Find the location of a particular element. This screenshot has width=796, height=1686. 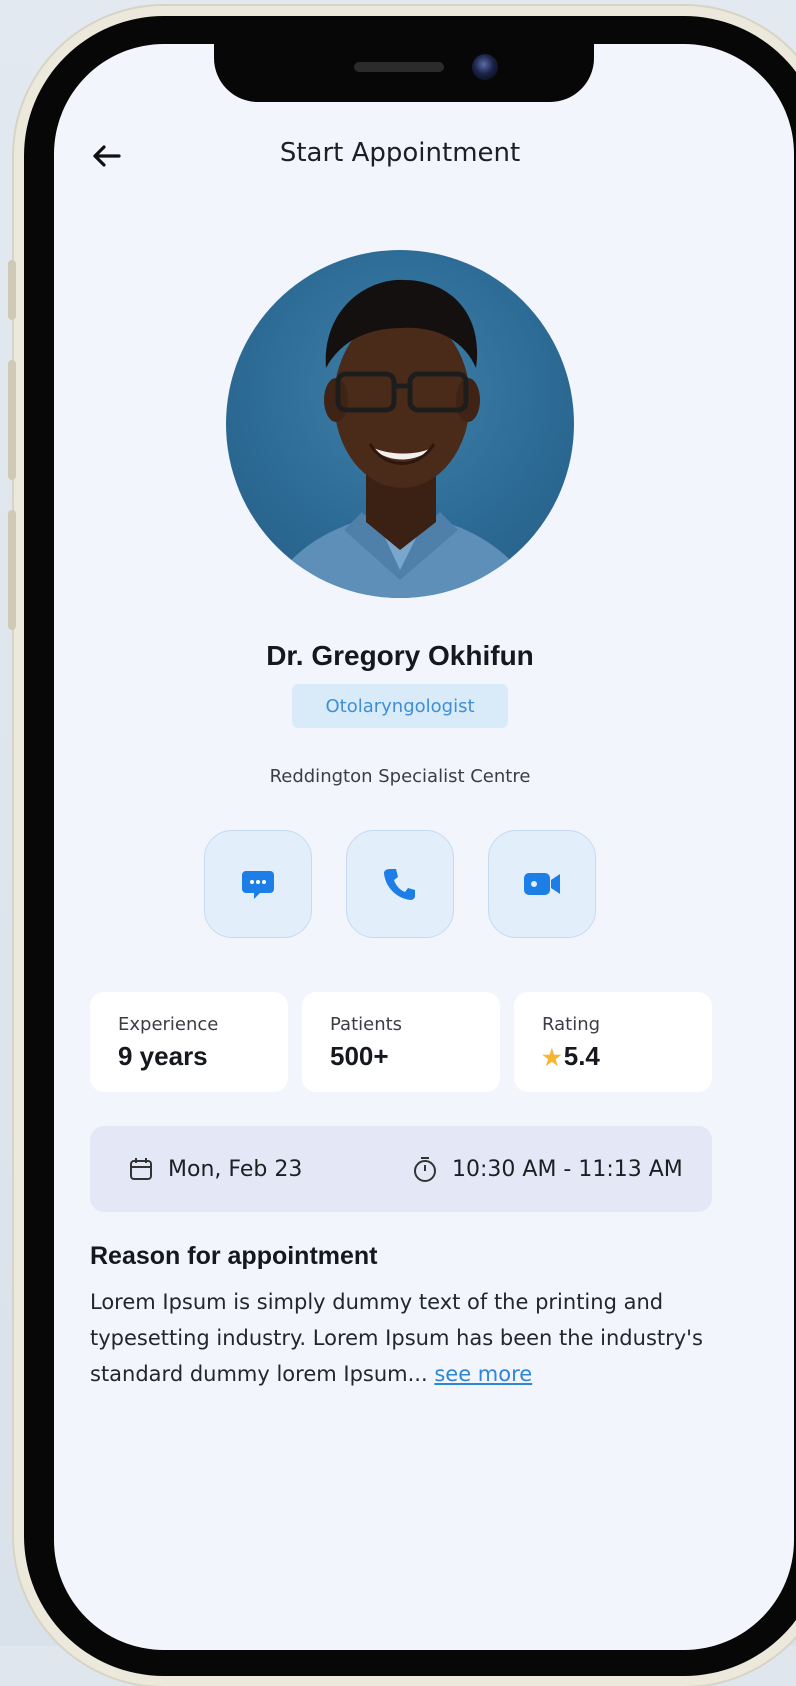

date-text: Mon, Feb 23 is located at coordinates (235, 1169).